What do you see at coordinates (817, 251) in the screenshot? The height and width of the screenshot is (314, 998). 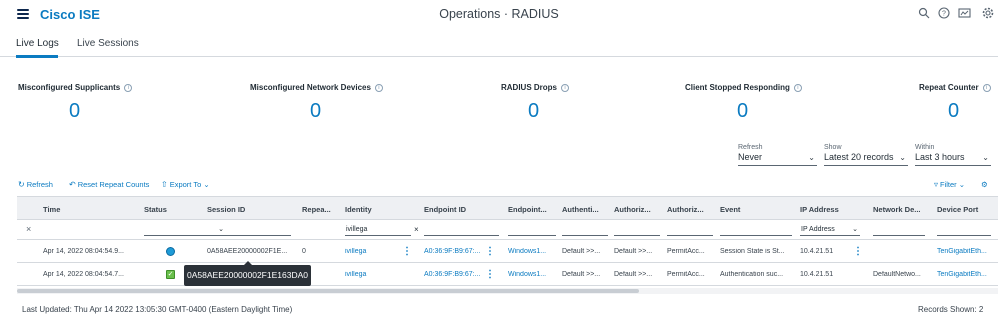 I see `cell-ip-address: 10.4.21.51` at bounding box center [817, 251].